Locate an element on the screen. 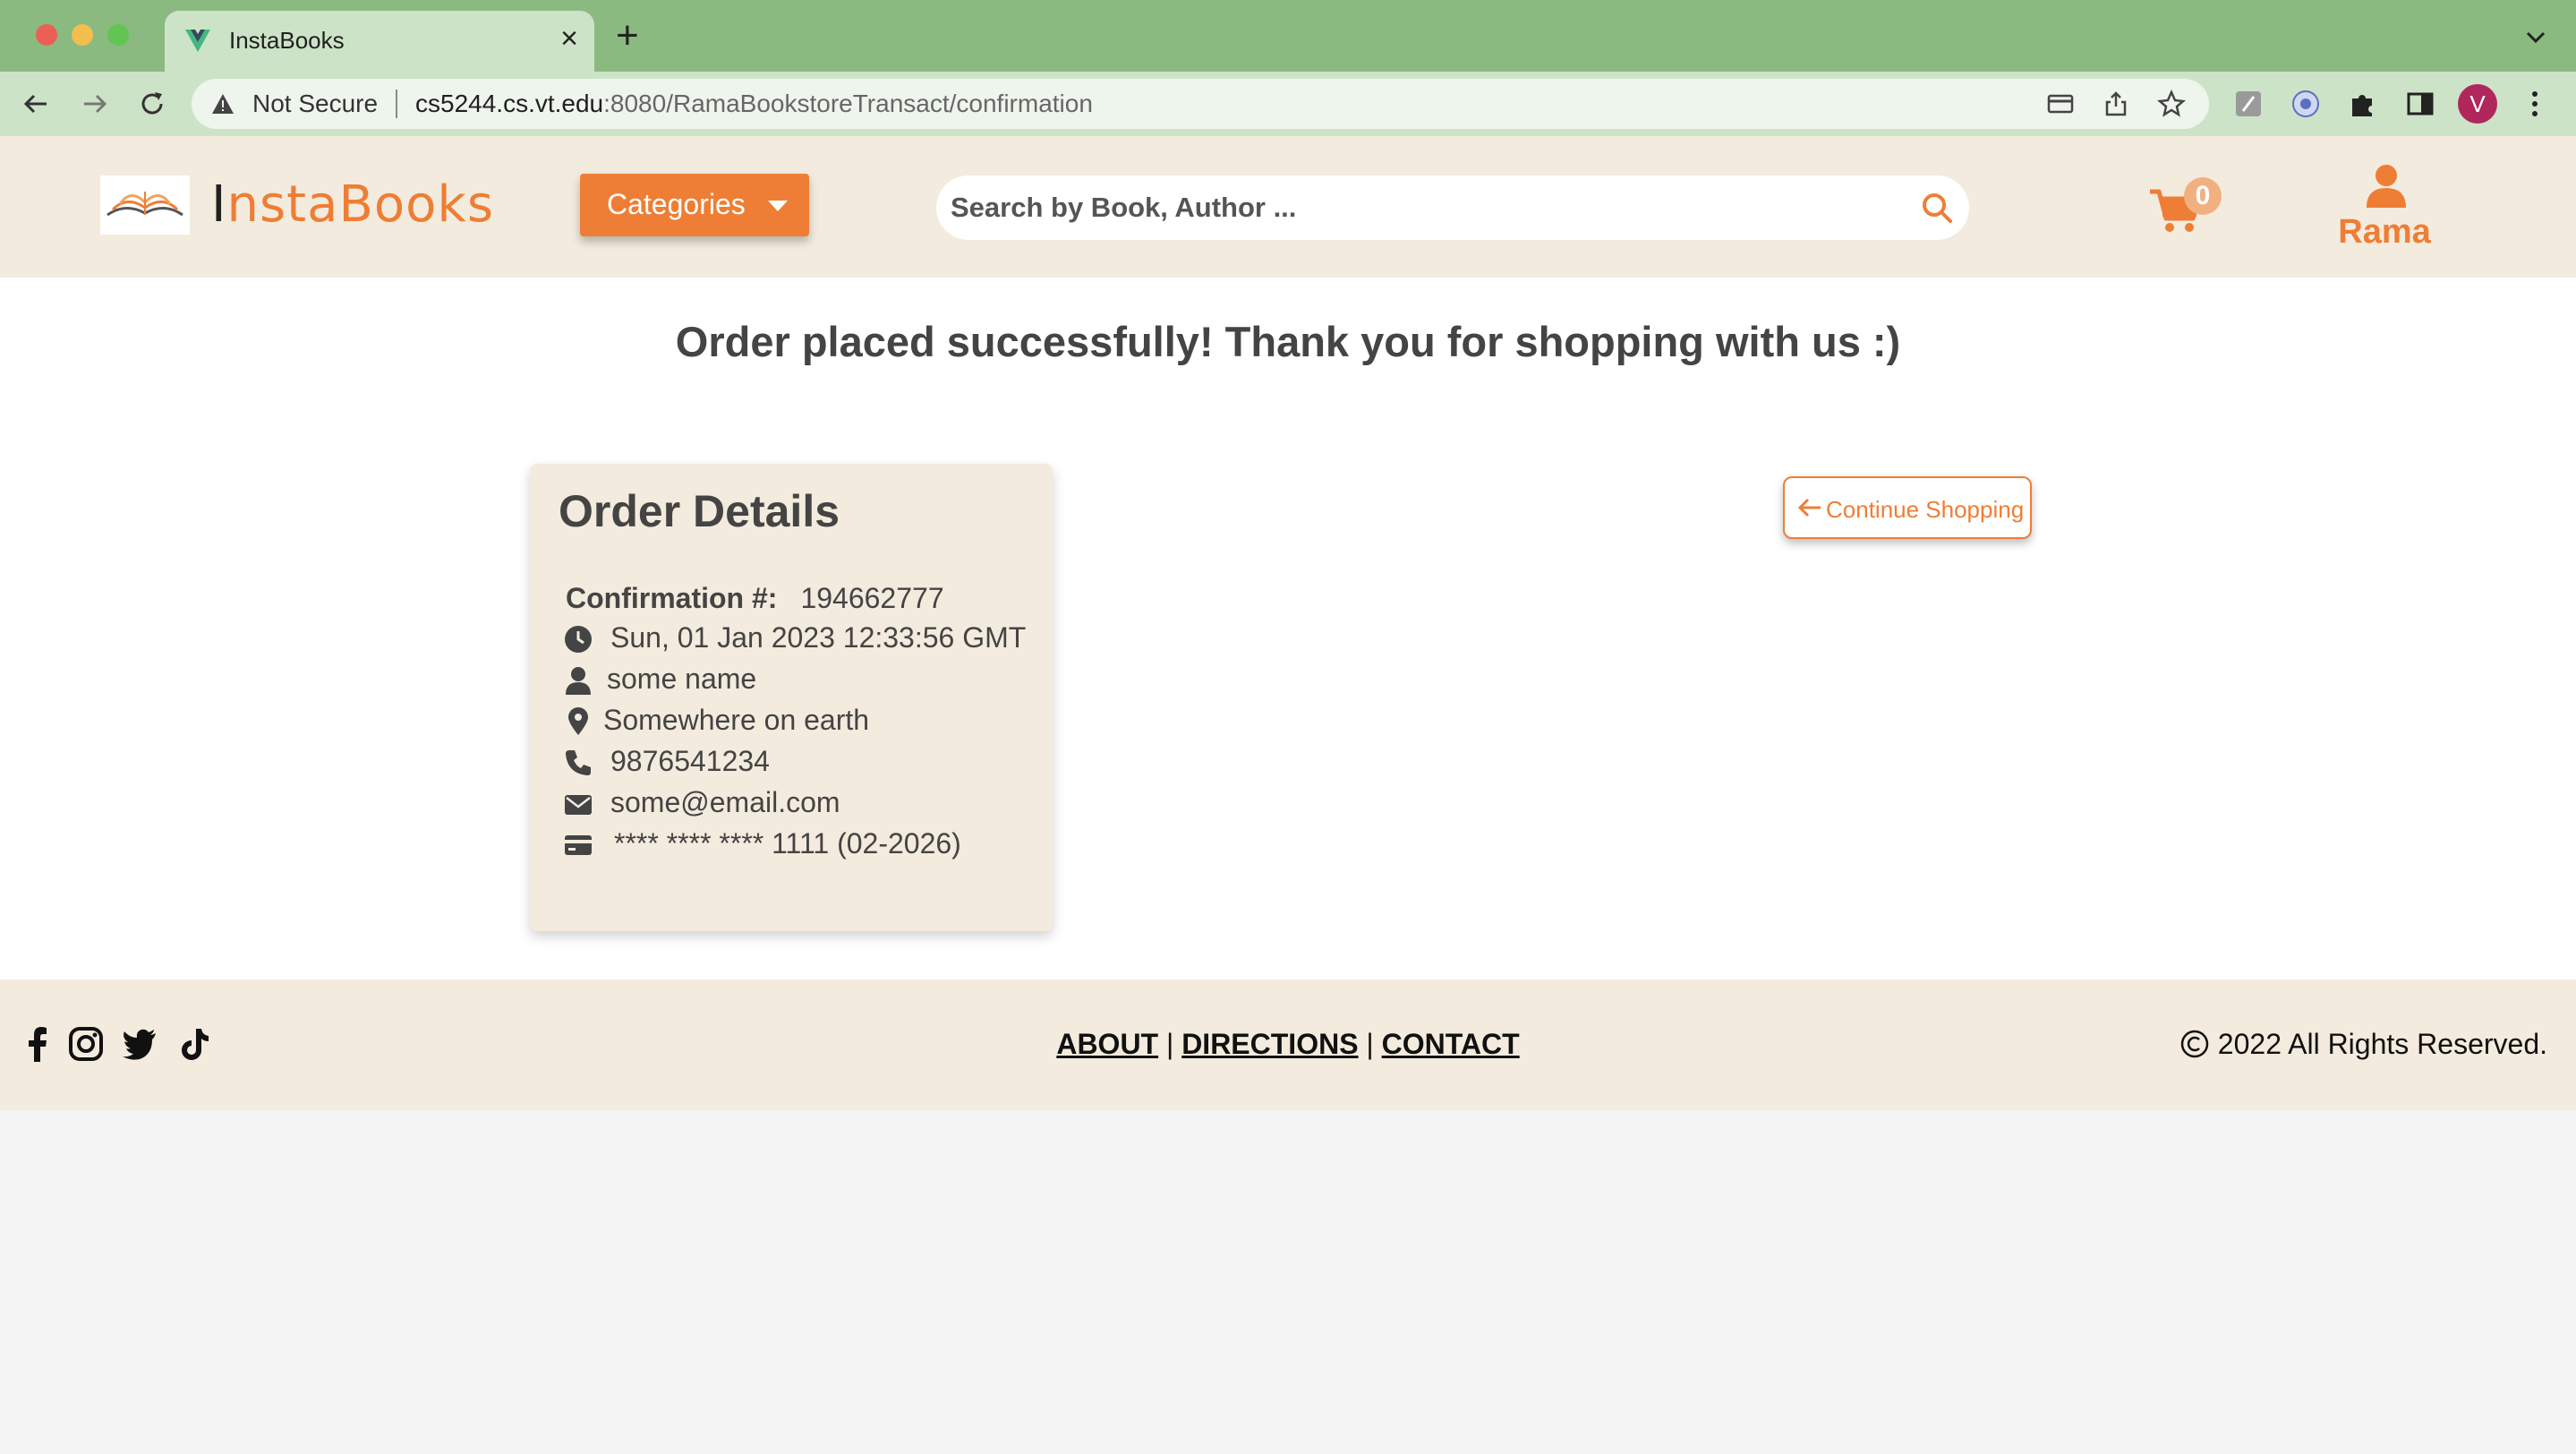 This screenshot has width=2576, height=1454. copyright-icon is located at coordinates (2194, 1044).